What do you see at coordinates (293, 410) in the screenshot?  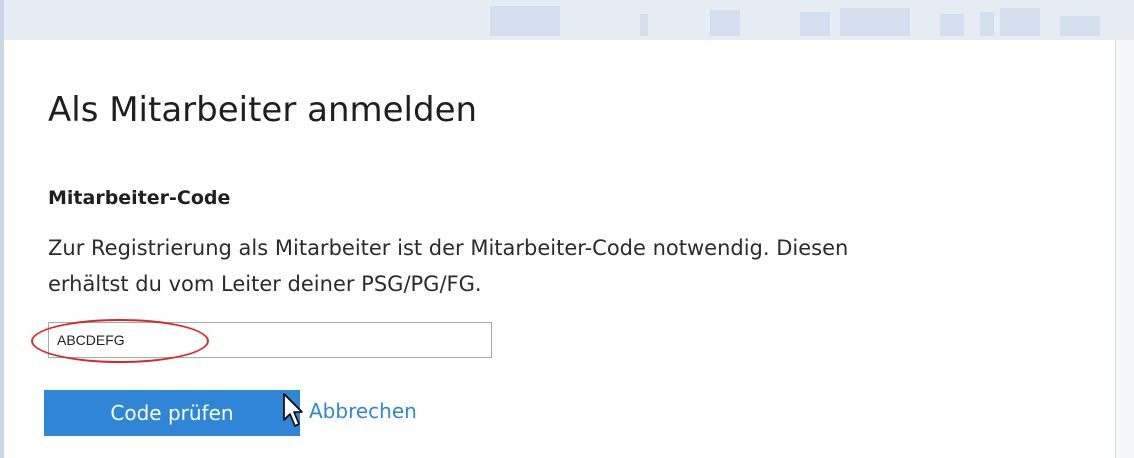 I see `mouse-pointer-icon` at bounding box center [293, 410].